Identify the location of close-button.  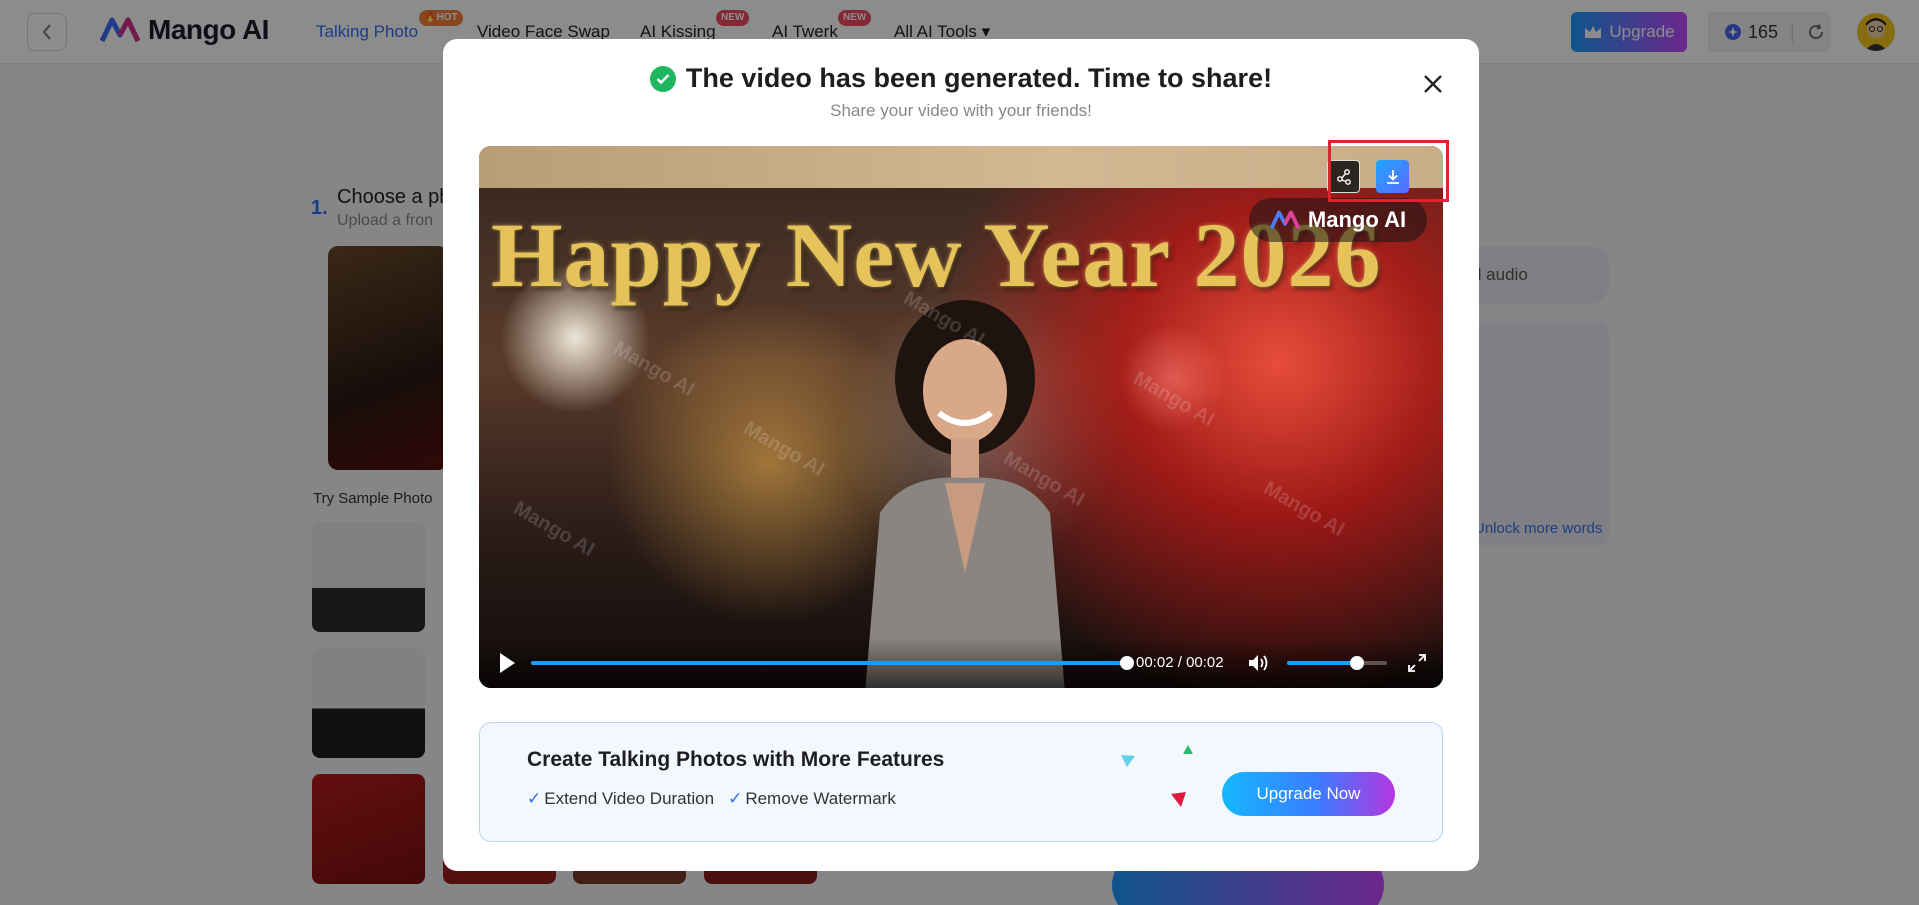
(1433, 84).